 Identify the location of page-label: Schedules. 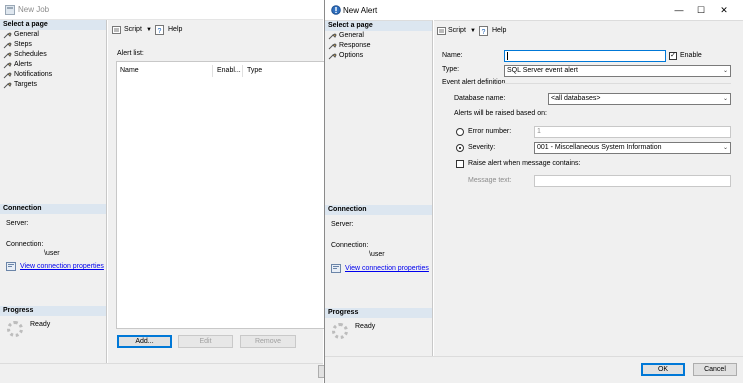
(30, 54).